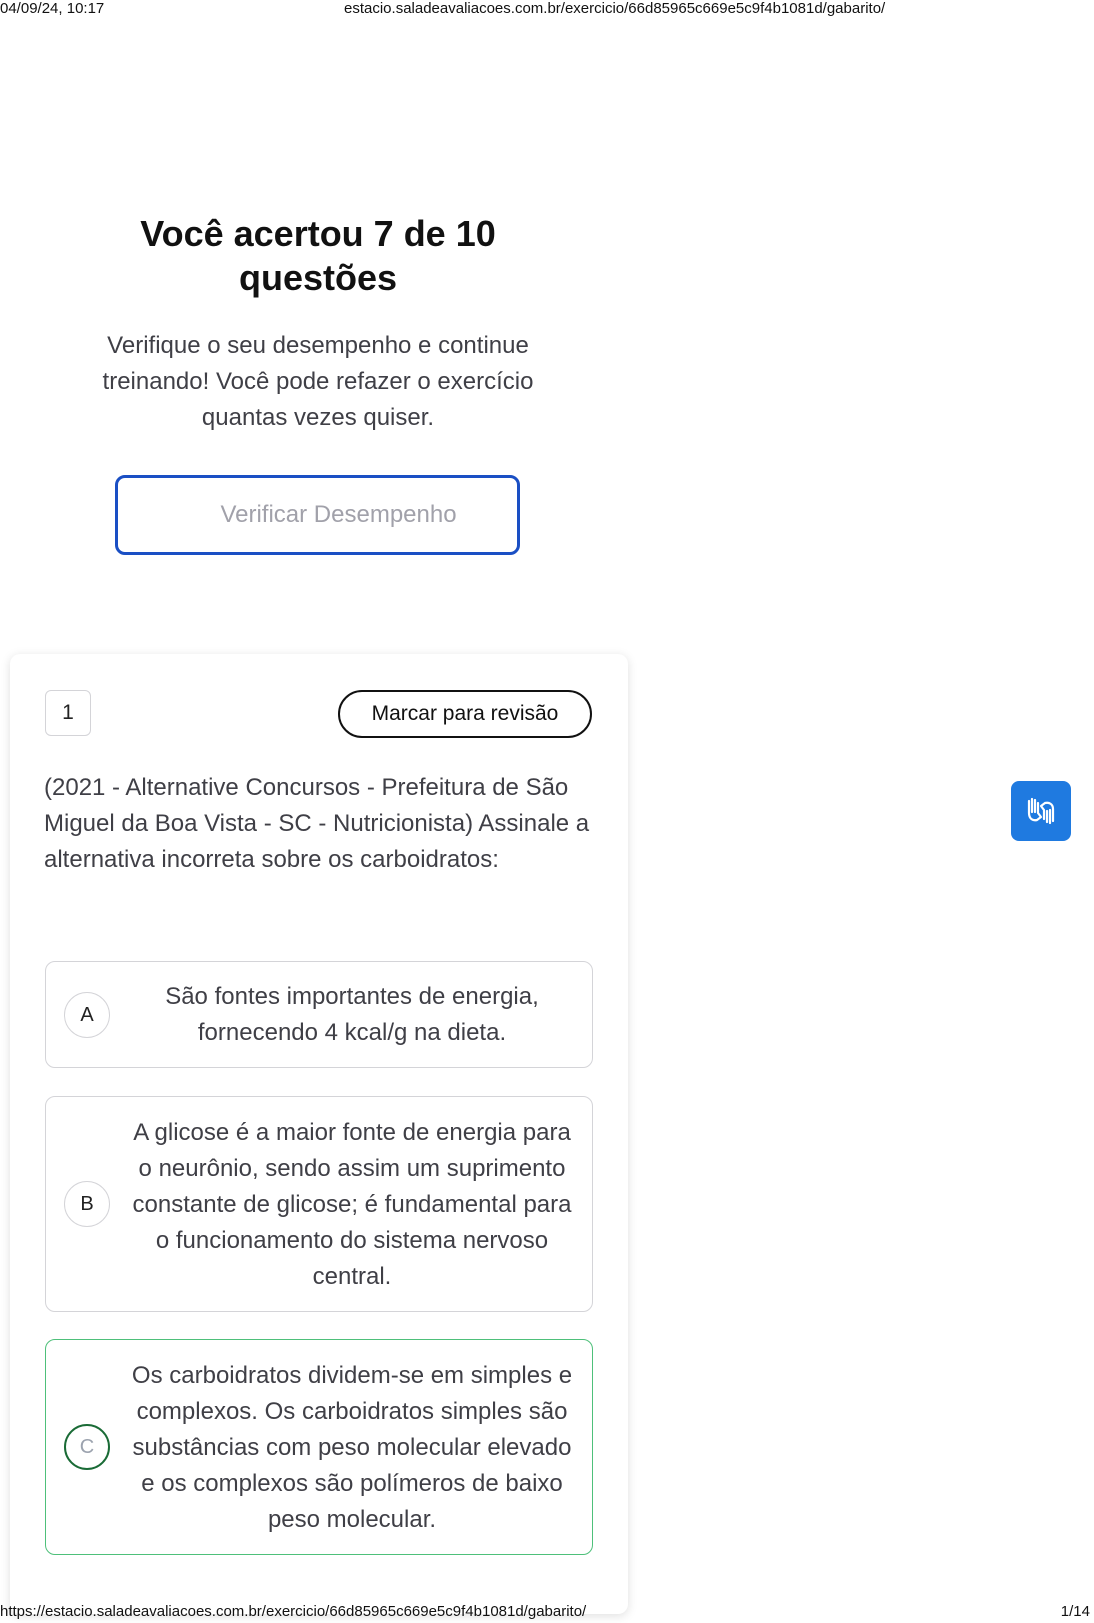  Describe the element at coordinates (1075, 1611) in the screenshot. I see `print-page-number: 1/14` at that location.